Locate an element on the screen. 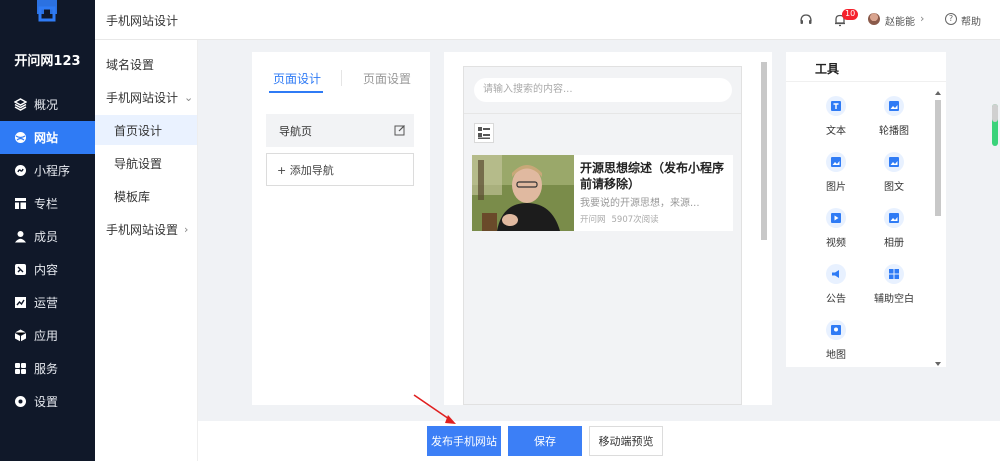 The width and height of the screenshot is (1000, 461). sidebar-item-label: 网站 is located at coordinates (46, 138).